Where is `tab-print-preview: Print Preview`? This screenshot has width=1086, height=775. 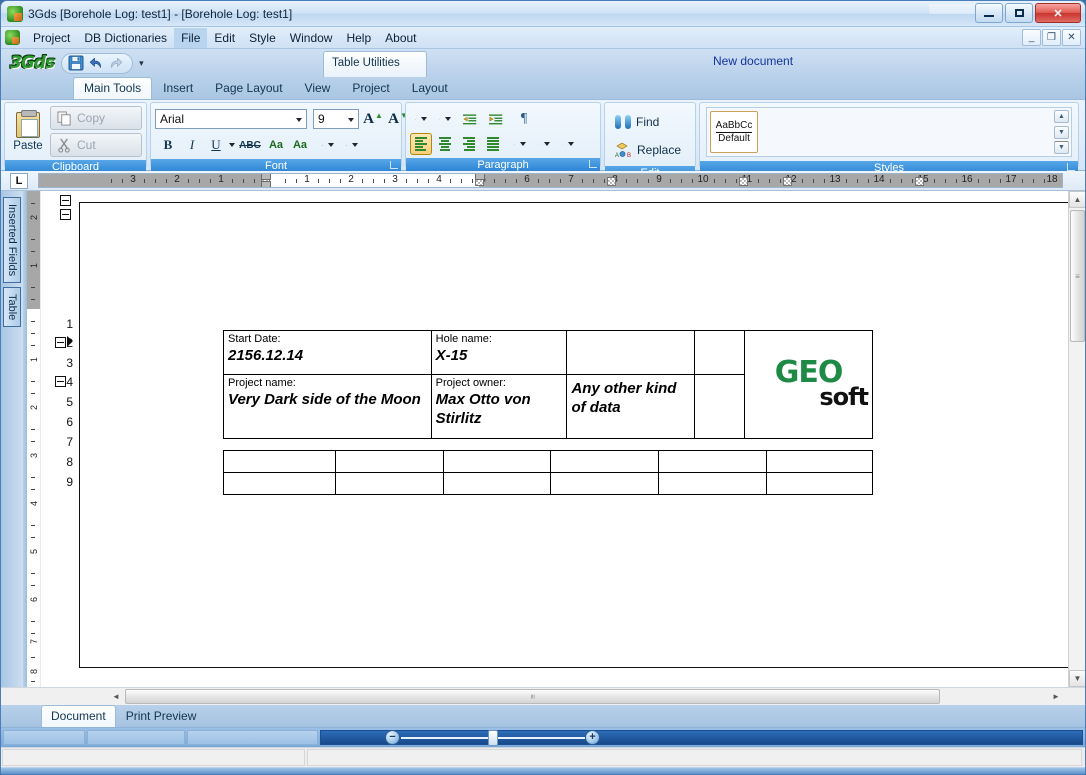
tab-print-preview: Print Preview is located at coordinates (161, 716).